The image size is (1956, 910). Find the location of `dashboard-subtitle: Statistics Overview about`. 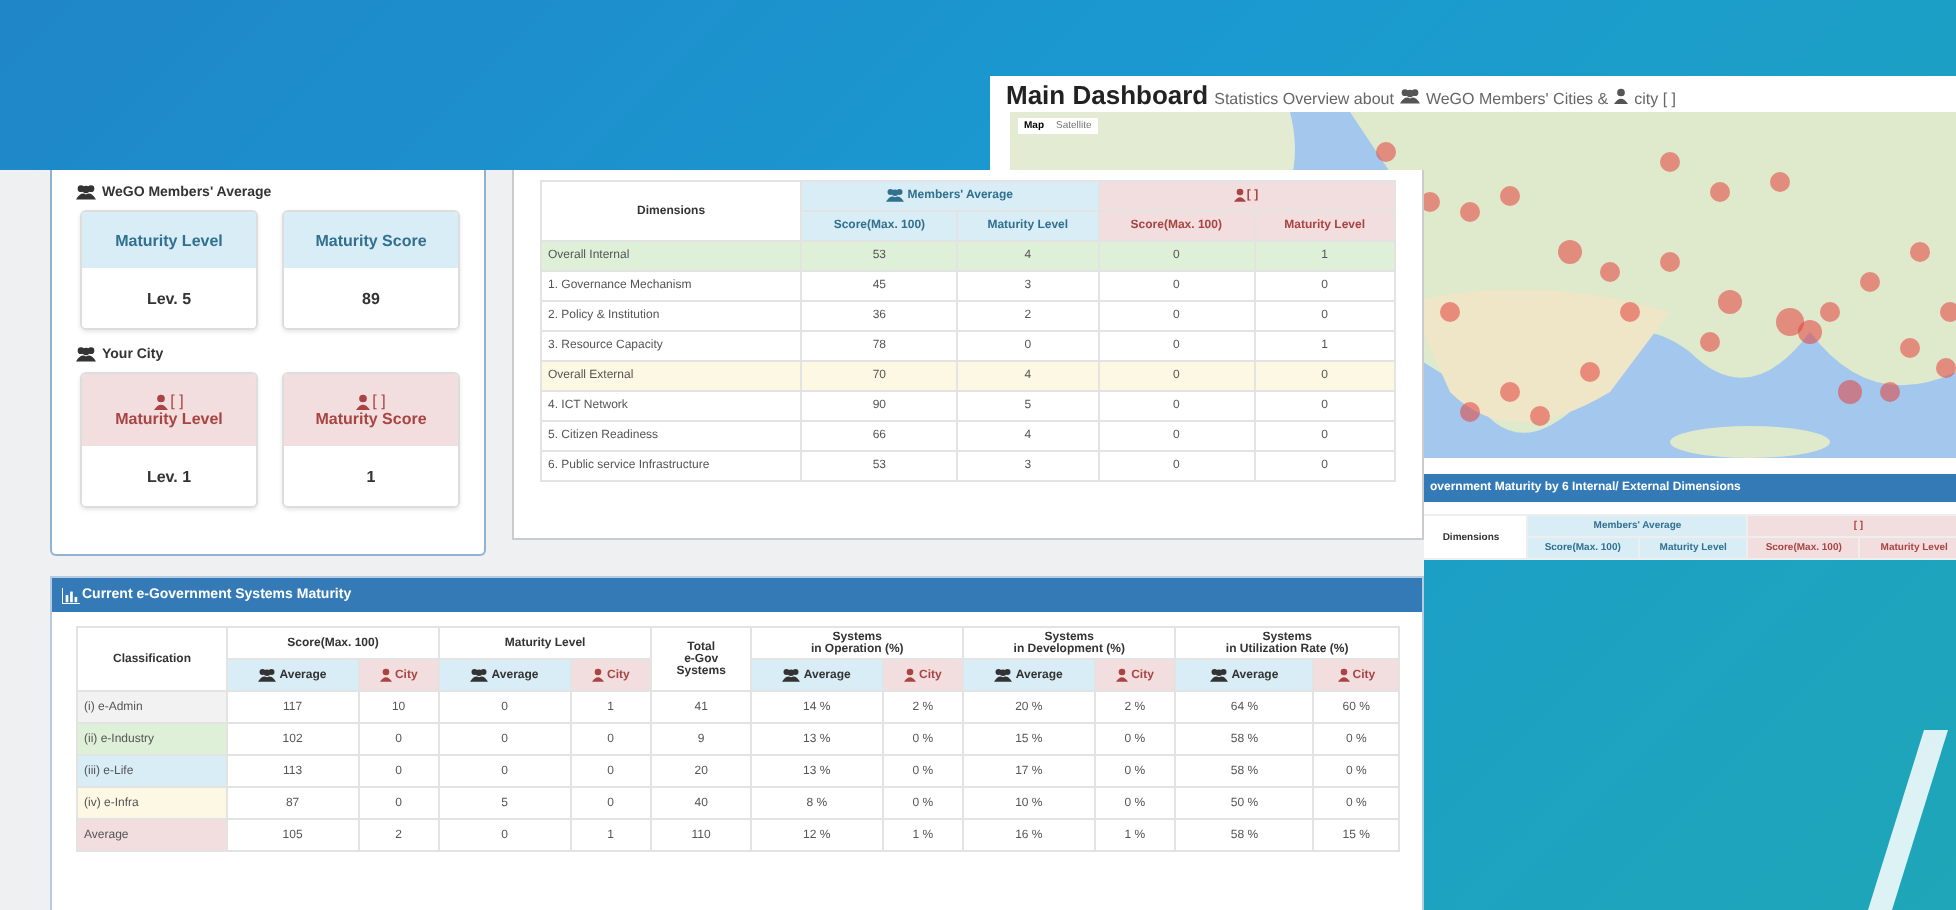

dashboard-subtitle: Statistics Overview about is located at coordinates (1304, 99).